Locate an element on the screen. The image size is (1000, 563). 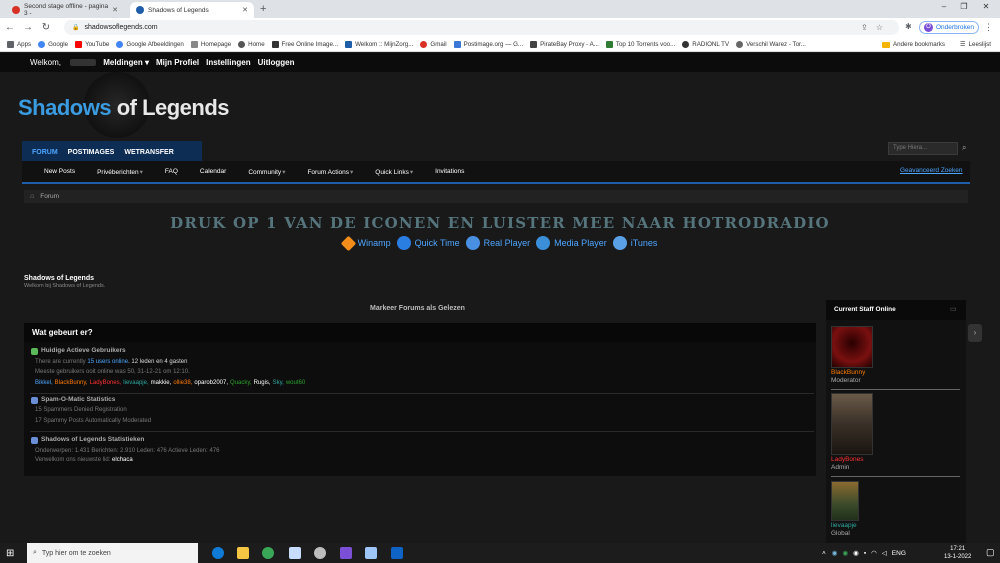
browser-menu-icon: ⋮ is located at coordinates (988, 27).